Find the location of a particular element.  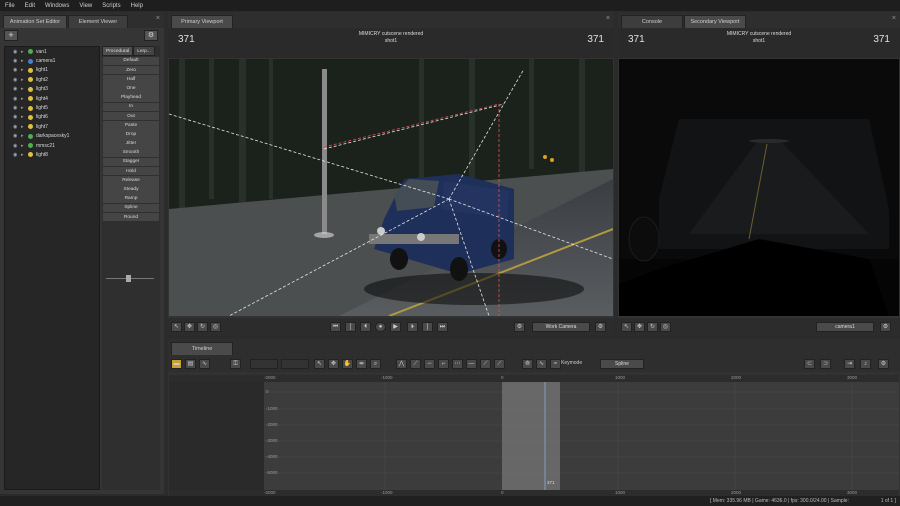

menu-scripts: Scripts is located at coordinates (111, 6).